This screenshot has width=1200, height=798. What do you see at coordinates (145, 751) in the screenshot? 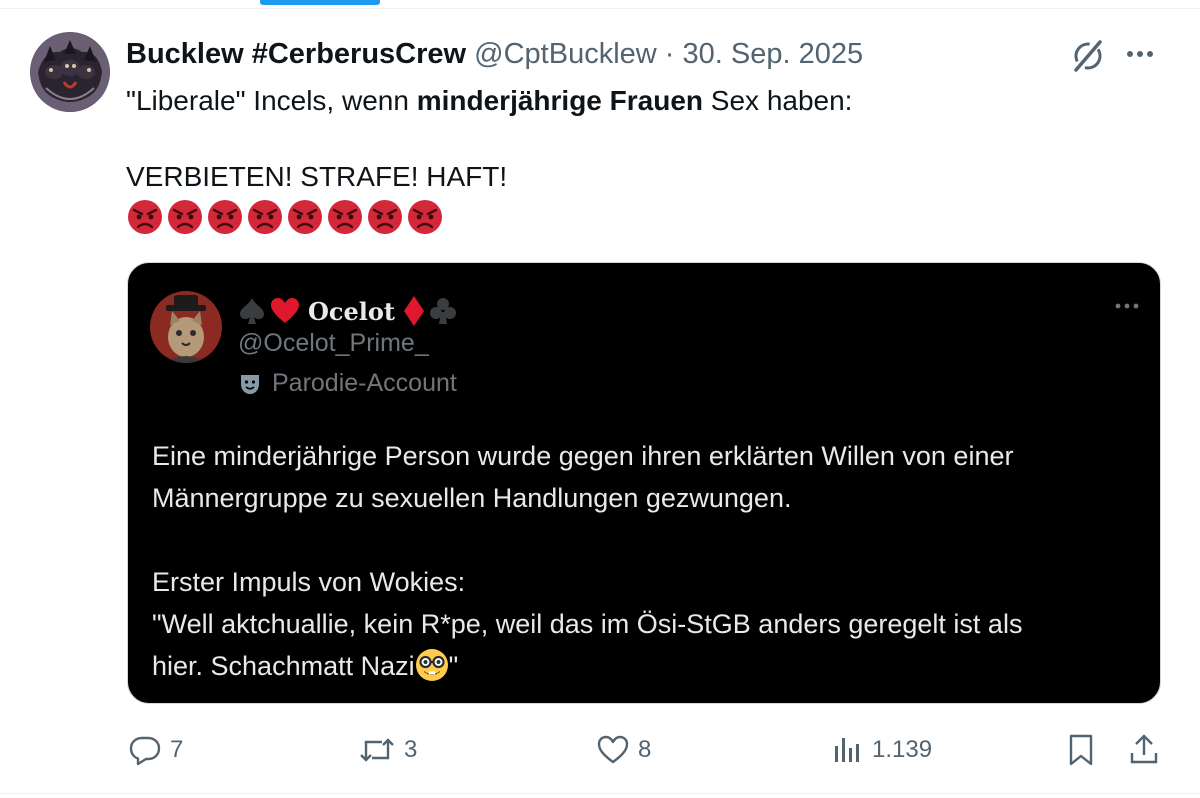
I see `reply-icon` at bounding box center [145, 751].